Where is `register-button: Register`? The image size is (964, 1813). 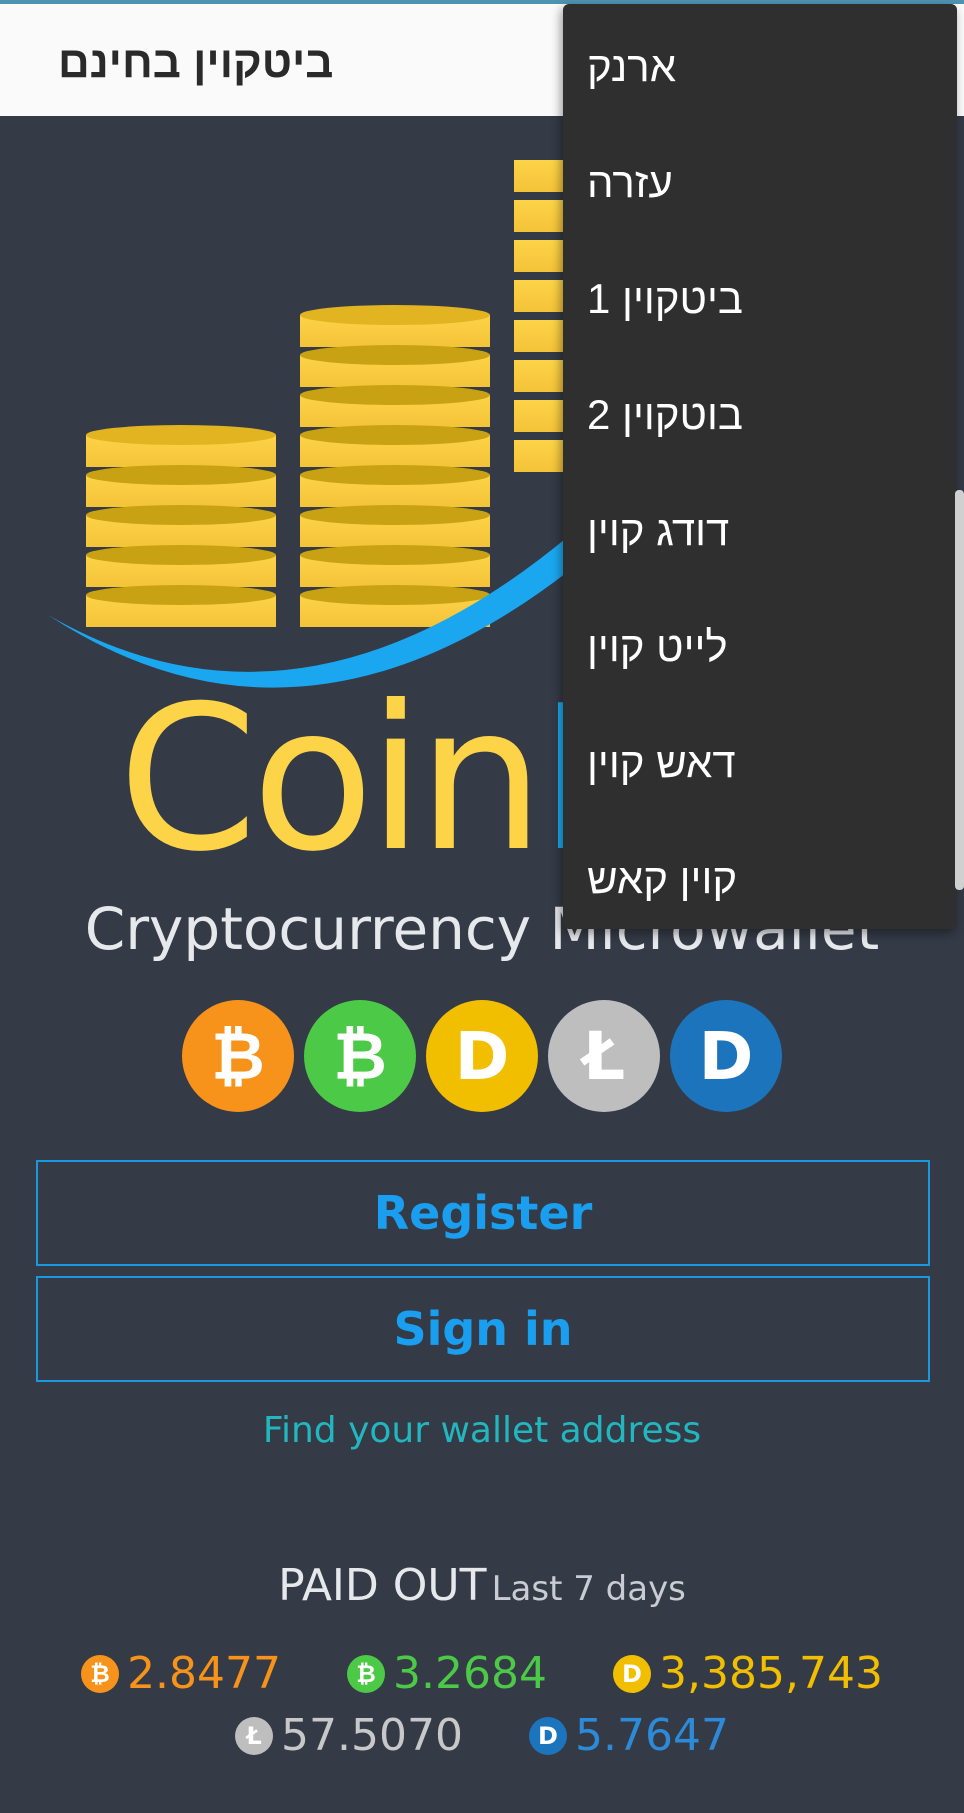 register-button: Register is located at coordinates (483, 1213).